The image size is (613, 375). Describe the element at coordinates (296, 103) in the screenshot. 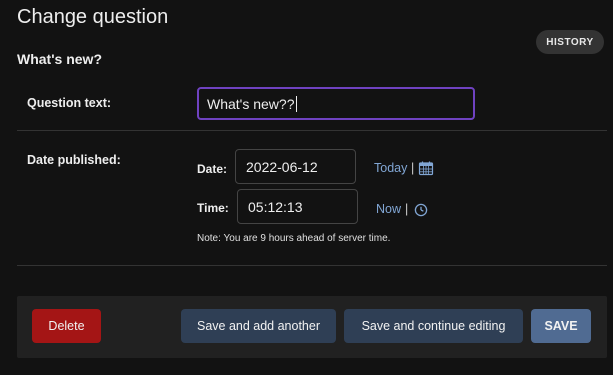

I see `text-caret` at that location.